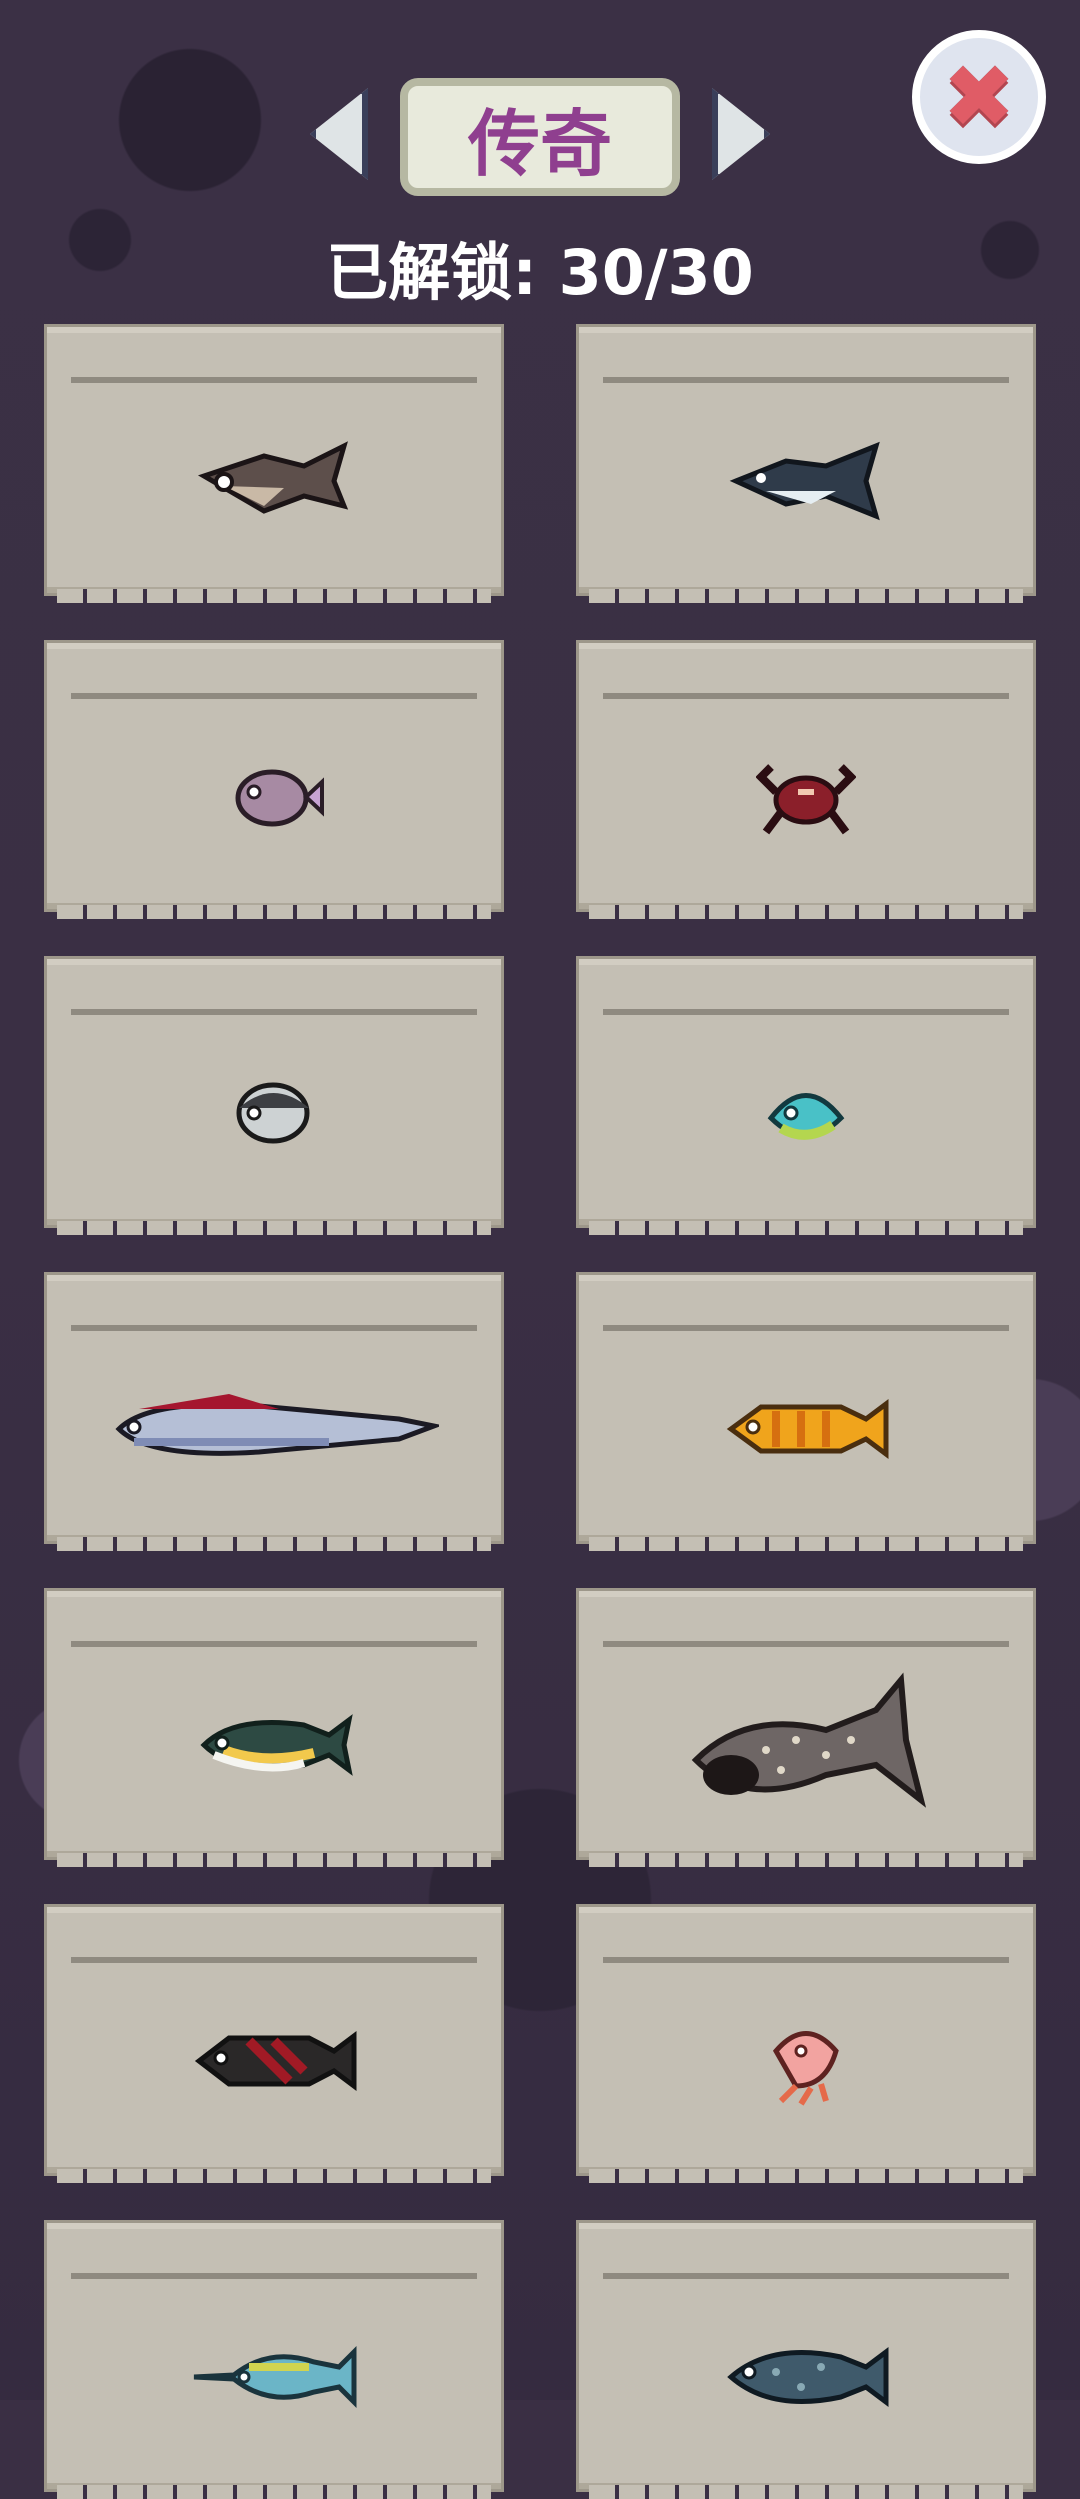  What do you see at coordinates (274, 1745) in the screenshot?
I see `yellowtail-icon` at bounding box center [274, 1745].